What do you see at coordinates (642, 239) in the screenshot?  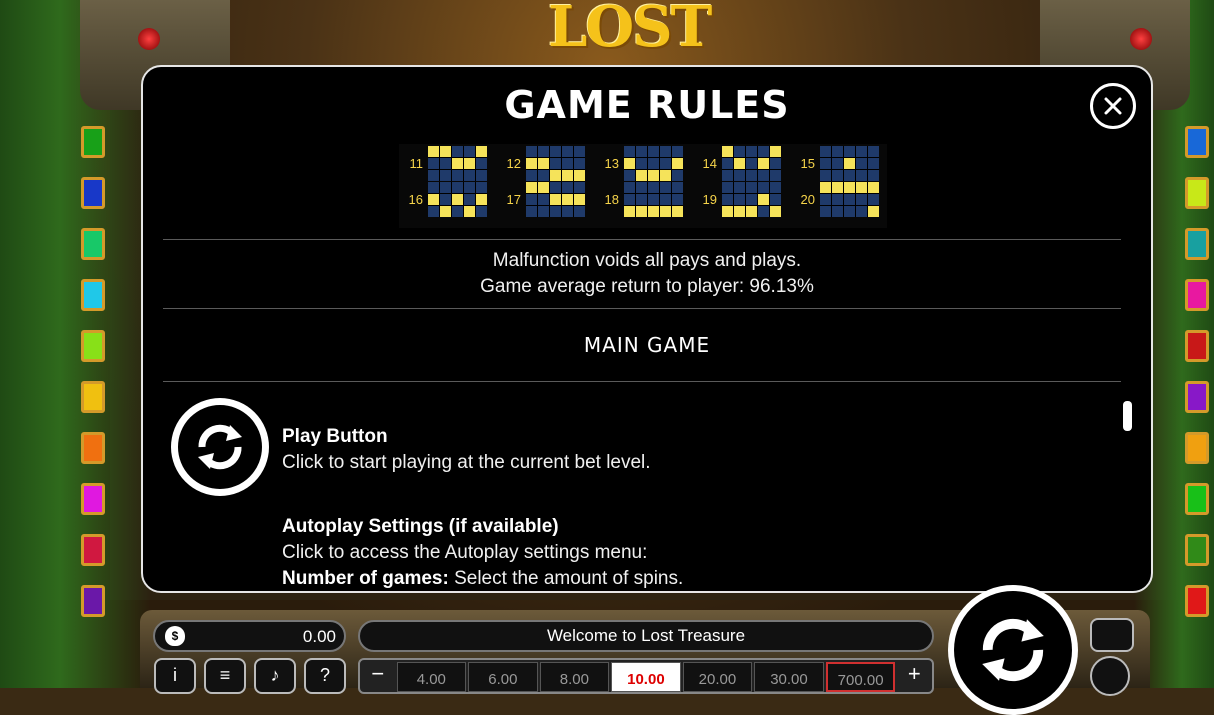 I see `divider` at bounding box center [642, 239].